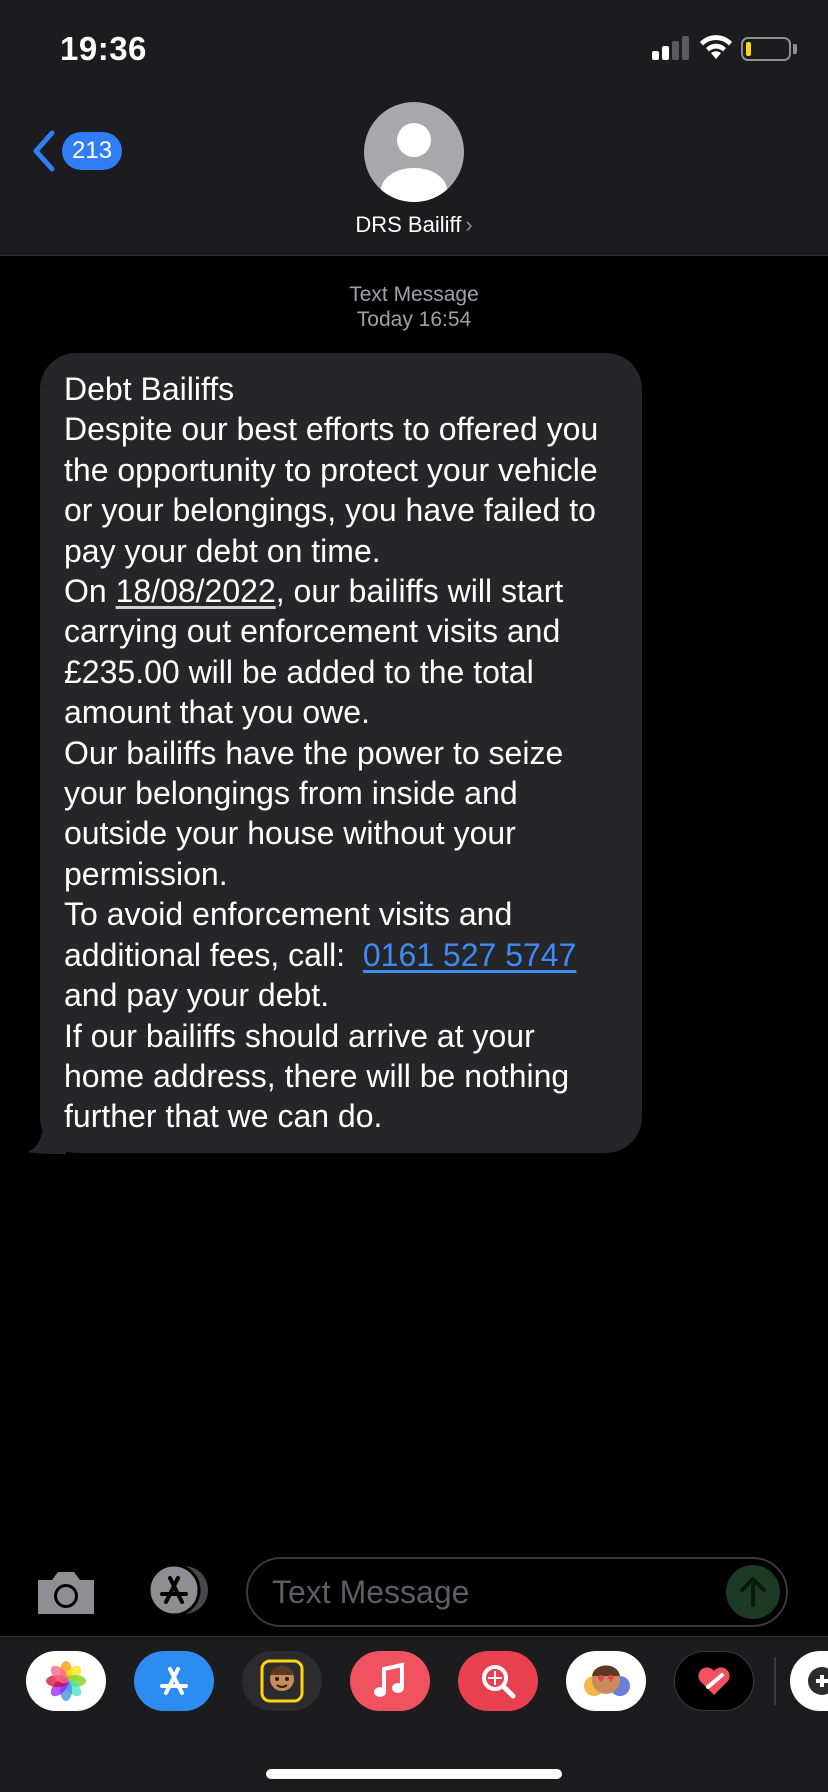  What do you see at coordinates (498, 1681) in the screenshot?
I see `web-images-search-icon` at bounding box center [498, 1681].